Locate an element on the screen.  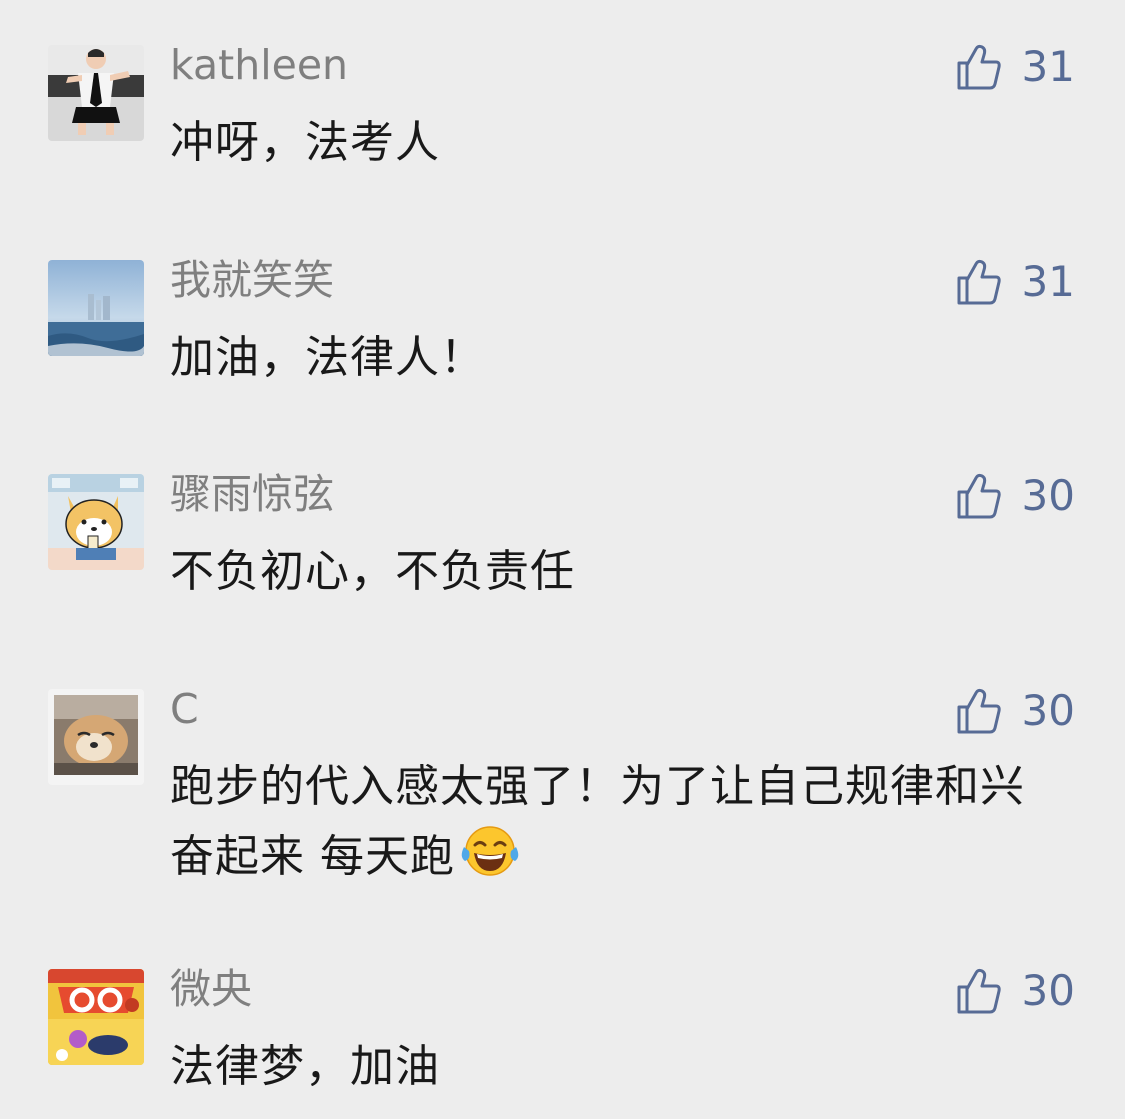
cartoon-dog-avatar is located at coordinates (96, 522).